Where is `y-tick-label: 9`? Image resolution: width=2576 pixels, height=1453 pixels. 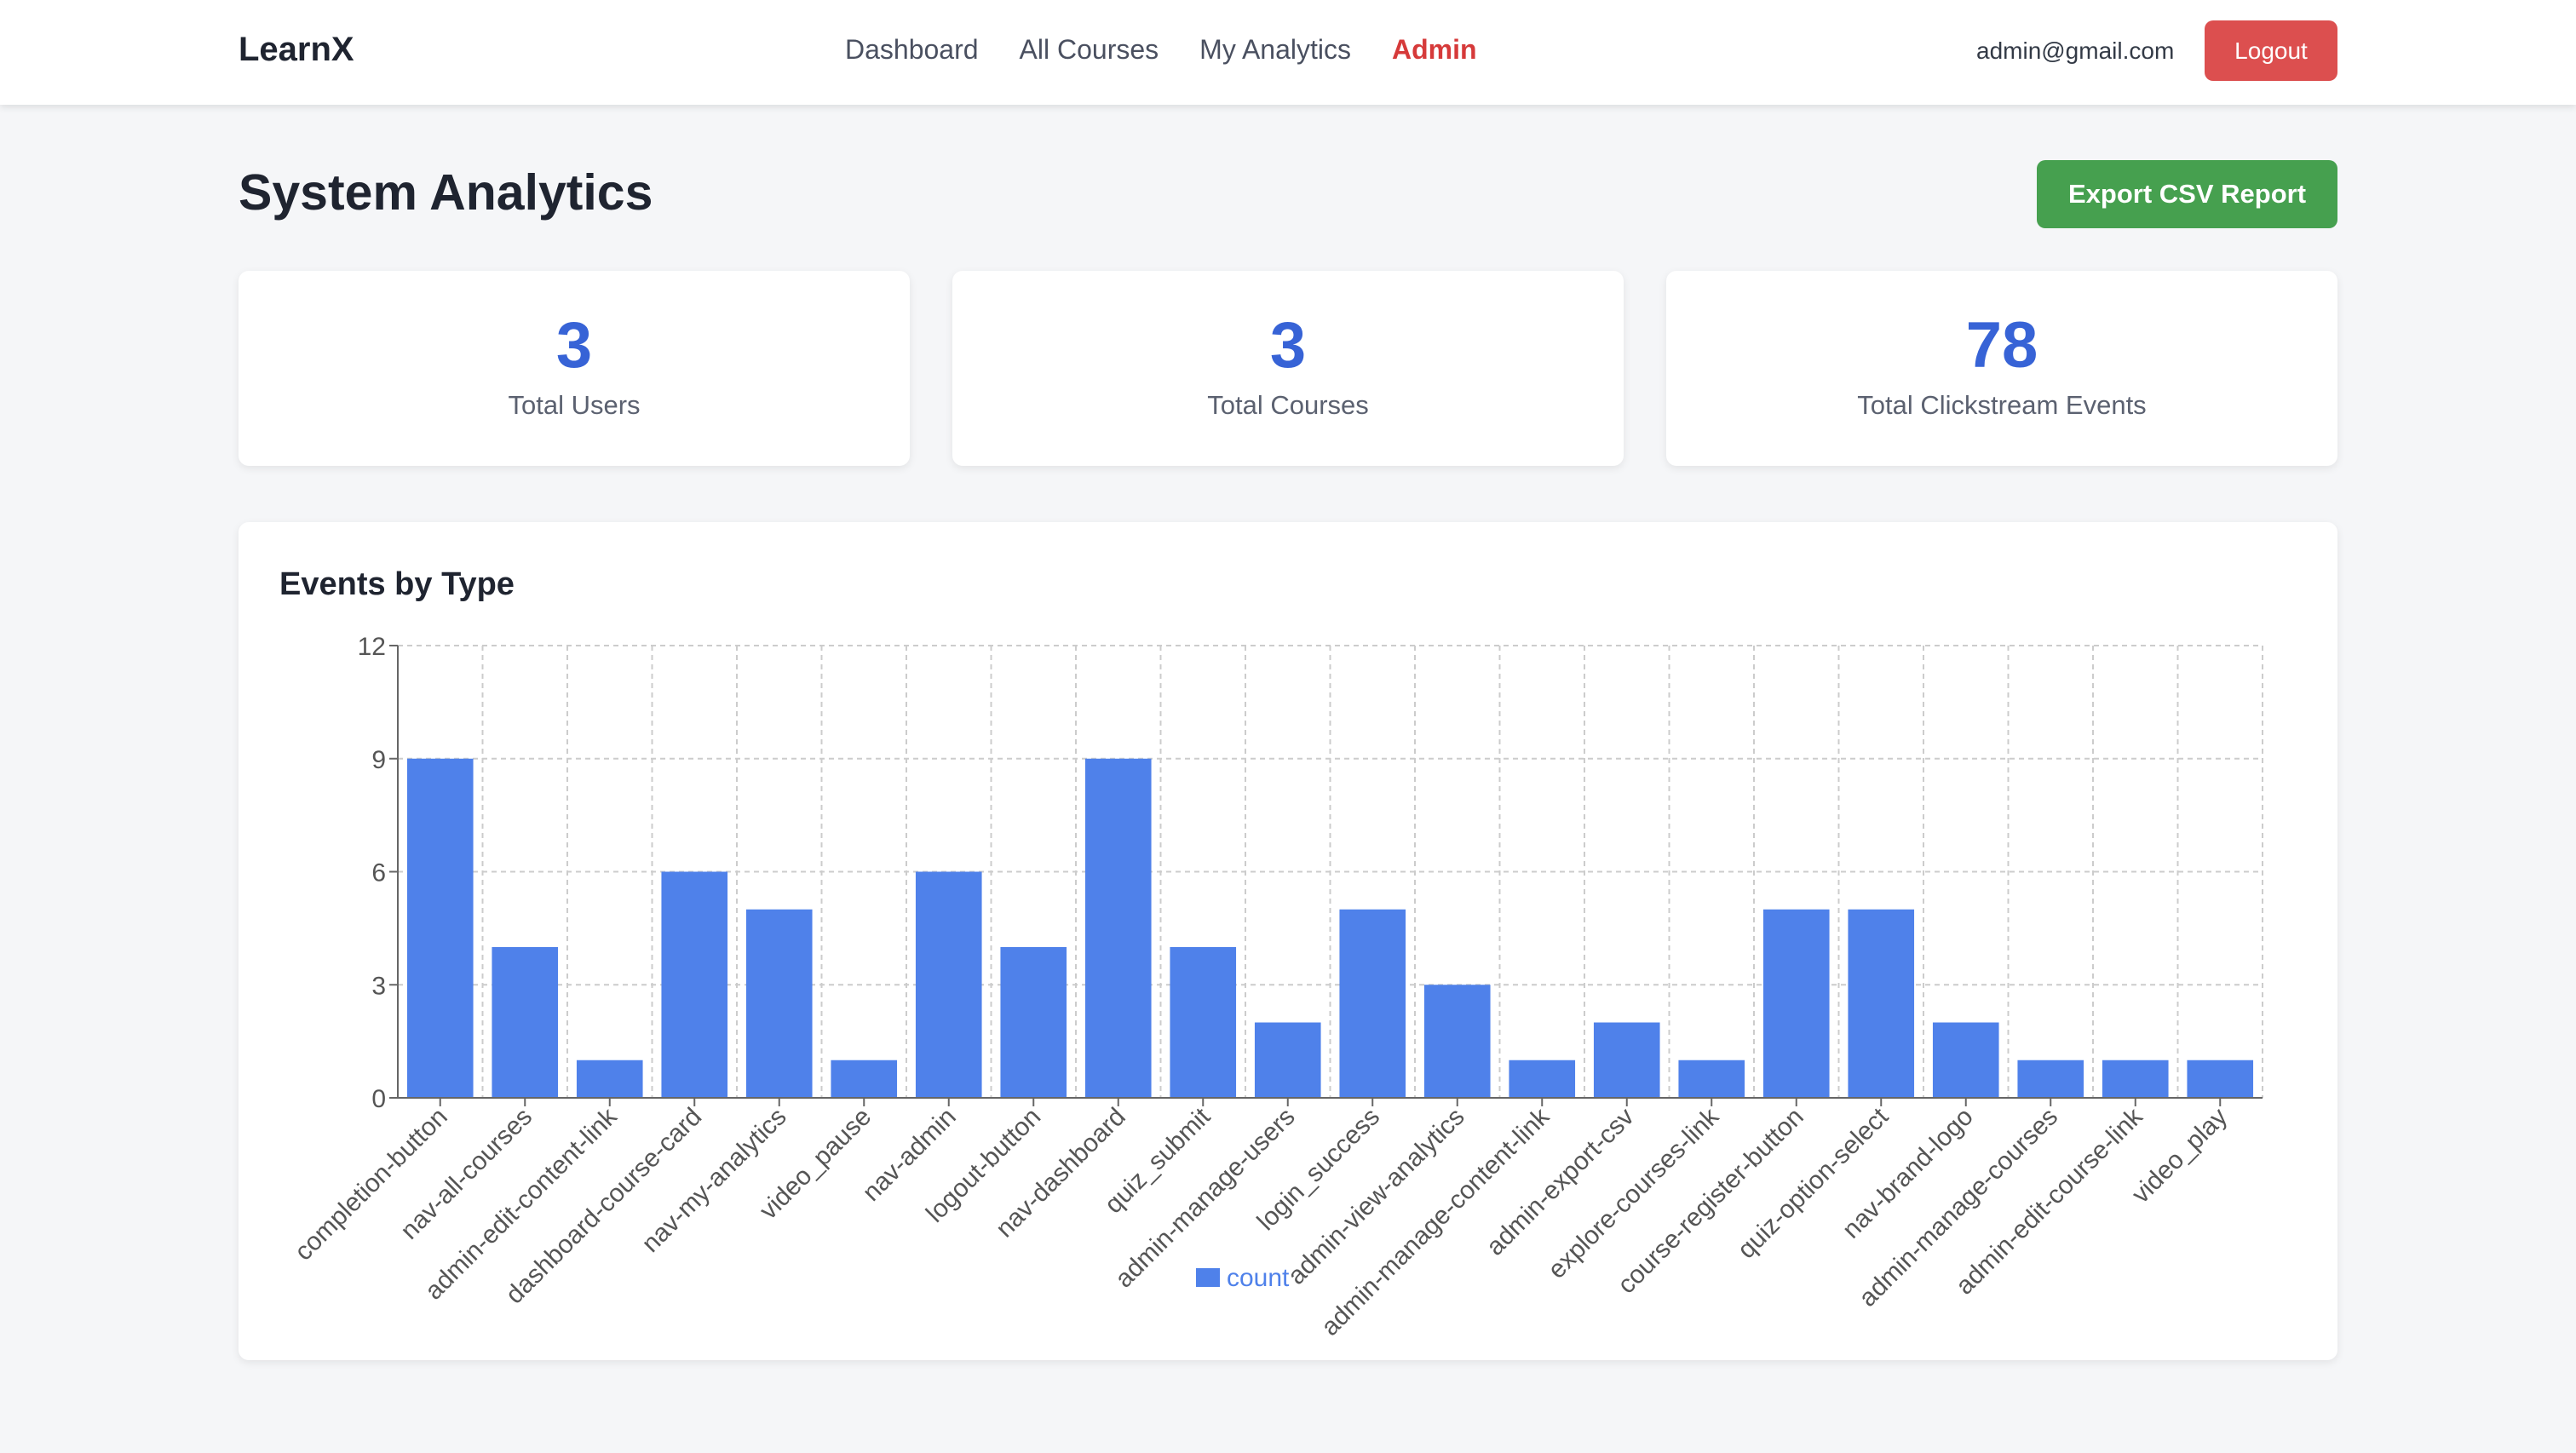
y-tick-label: 9 is located at coordinates (379, 760).